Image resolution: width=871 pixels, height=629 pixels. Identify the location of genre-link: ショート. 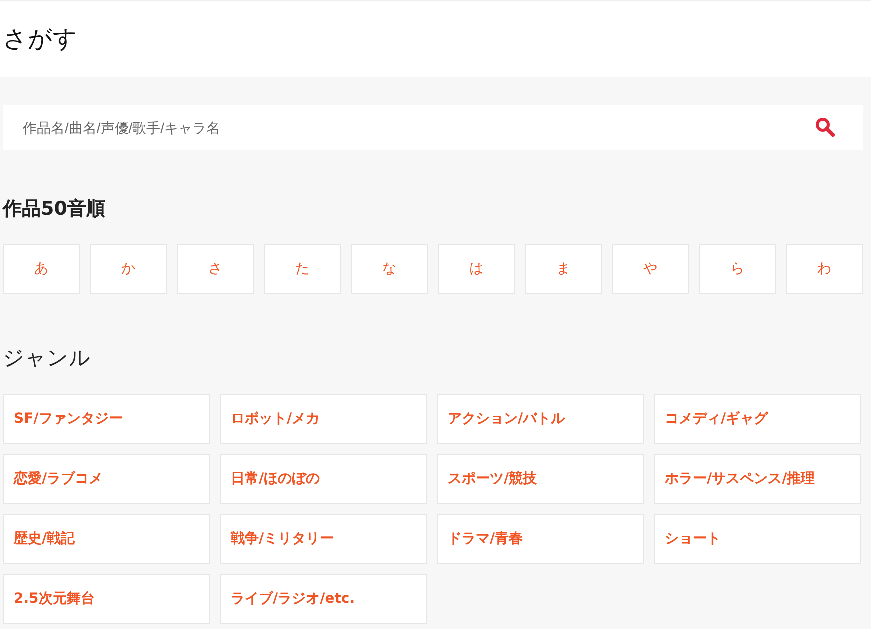
(757, 539).